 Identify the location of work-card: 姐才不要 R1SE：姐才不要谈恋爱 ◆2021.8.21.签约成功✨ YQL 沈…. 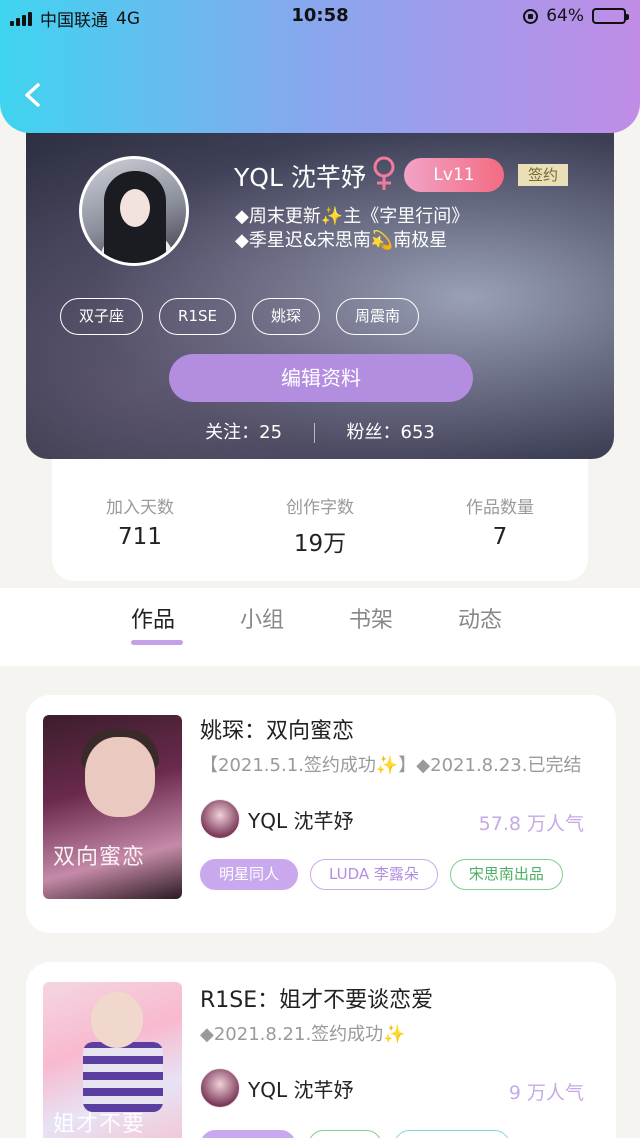
(321, 1050).